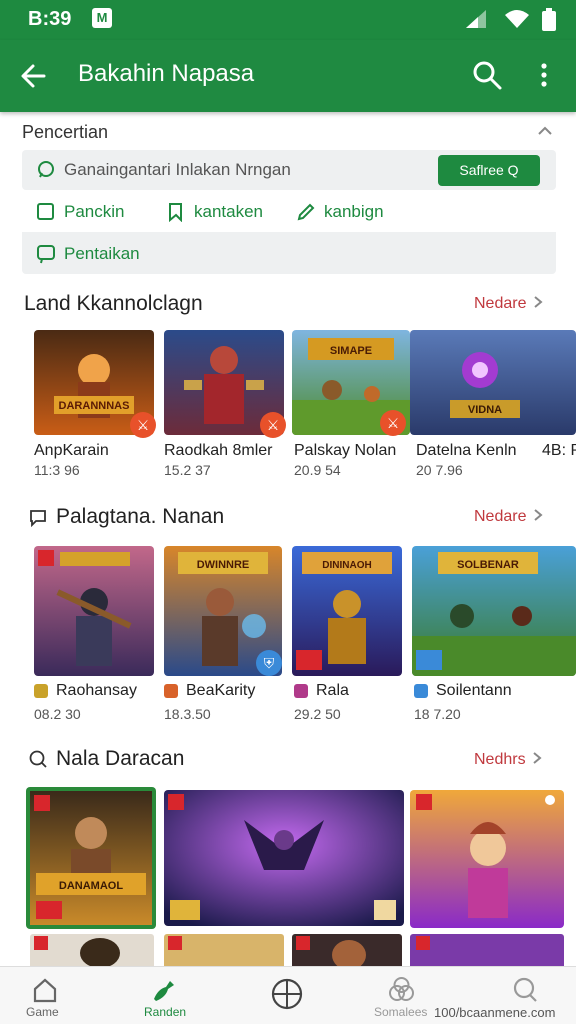  What do you see at coordinates (401, 1012) in the screenshot?
I see `nav-label: Somalees` at bounding box center [401, 1012].